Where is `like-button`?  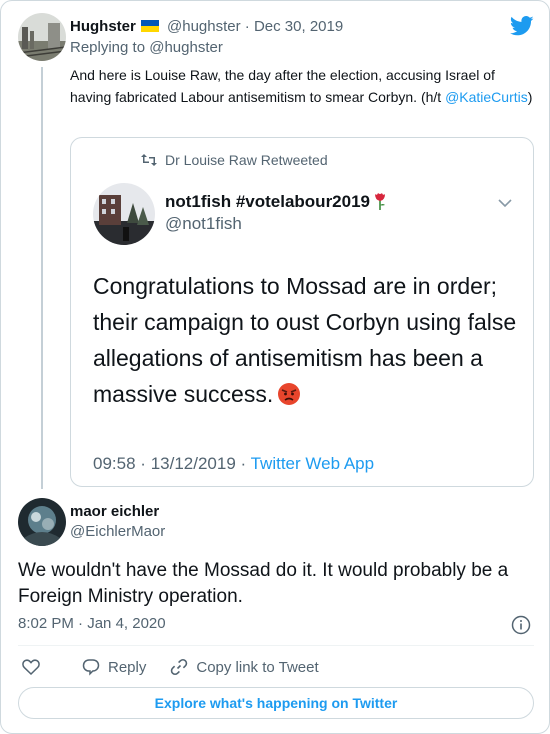
like-button is located at coordinates (35, 667).